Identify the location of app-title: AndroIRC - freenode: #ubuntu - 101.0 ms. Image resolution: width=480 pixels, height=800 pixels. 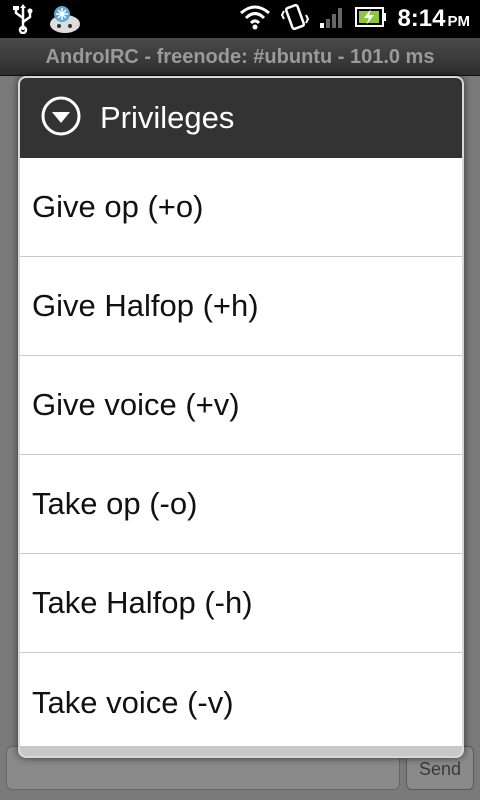
(240, 57).